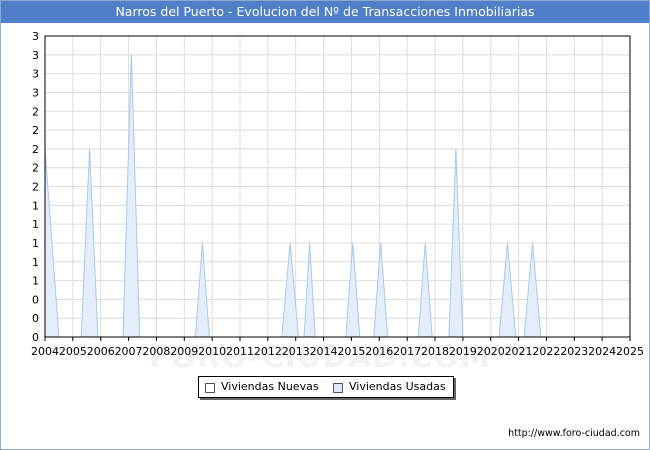 Image resolution: width=650 pixels, height=450 pixels. What do you see at coordinates (463, 351) in the screenshot?
I see `x-tick-label: 2019` at bounding box center [463, 351].